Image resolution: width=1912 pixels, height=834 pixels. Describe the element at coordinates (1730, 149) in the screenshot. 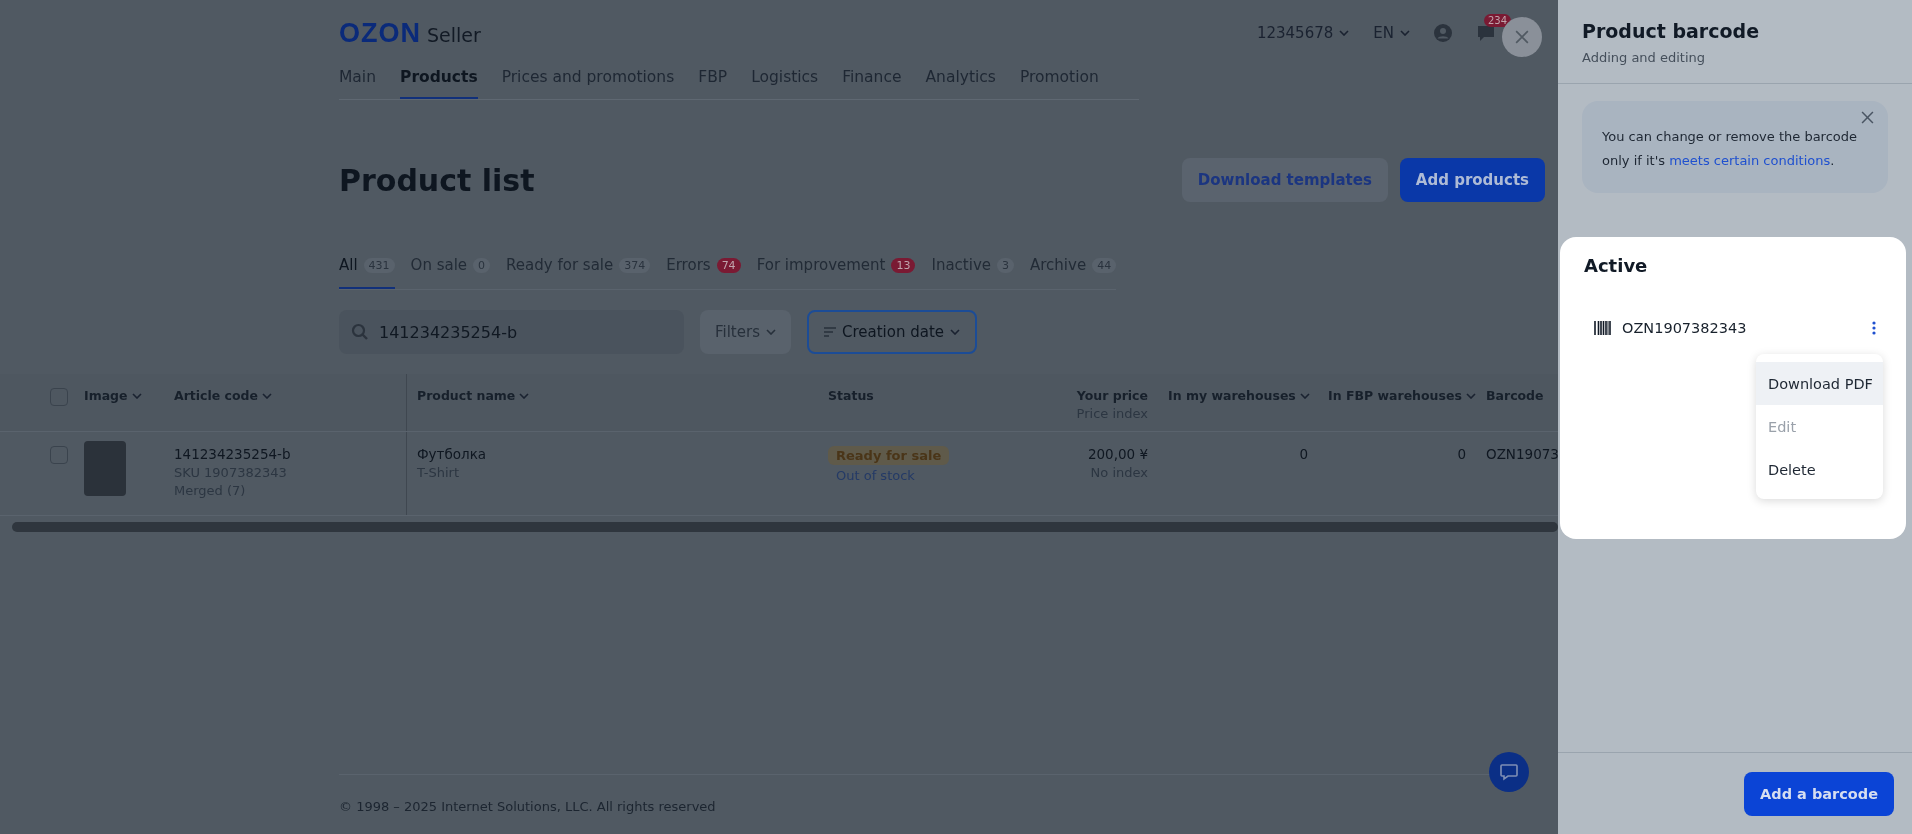

I see `notice-text: You can change or remove the barcode only if it's meets certain conditions.` at that location.